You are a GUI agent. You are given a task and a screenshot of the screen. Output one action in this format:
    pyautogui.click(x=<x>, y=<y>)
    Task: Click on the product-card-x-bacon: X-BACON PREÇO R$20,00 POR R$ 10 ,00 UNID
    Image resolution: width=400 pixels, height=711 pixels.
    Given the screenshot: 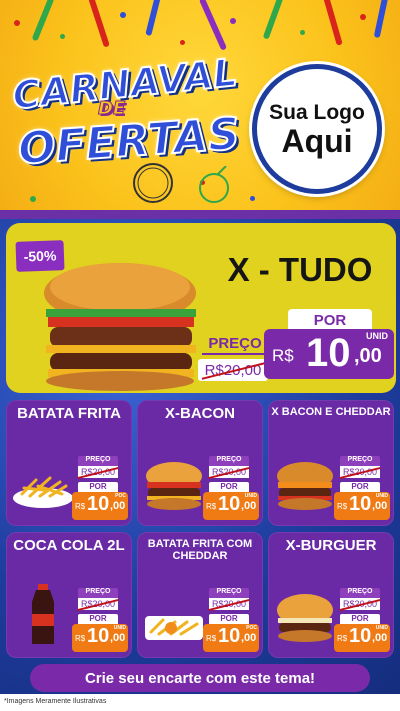 What is the action you would take?
    pyautogui.click(x=200, y=463)
    